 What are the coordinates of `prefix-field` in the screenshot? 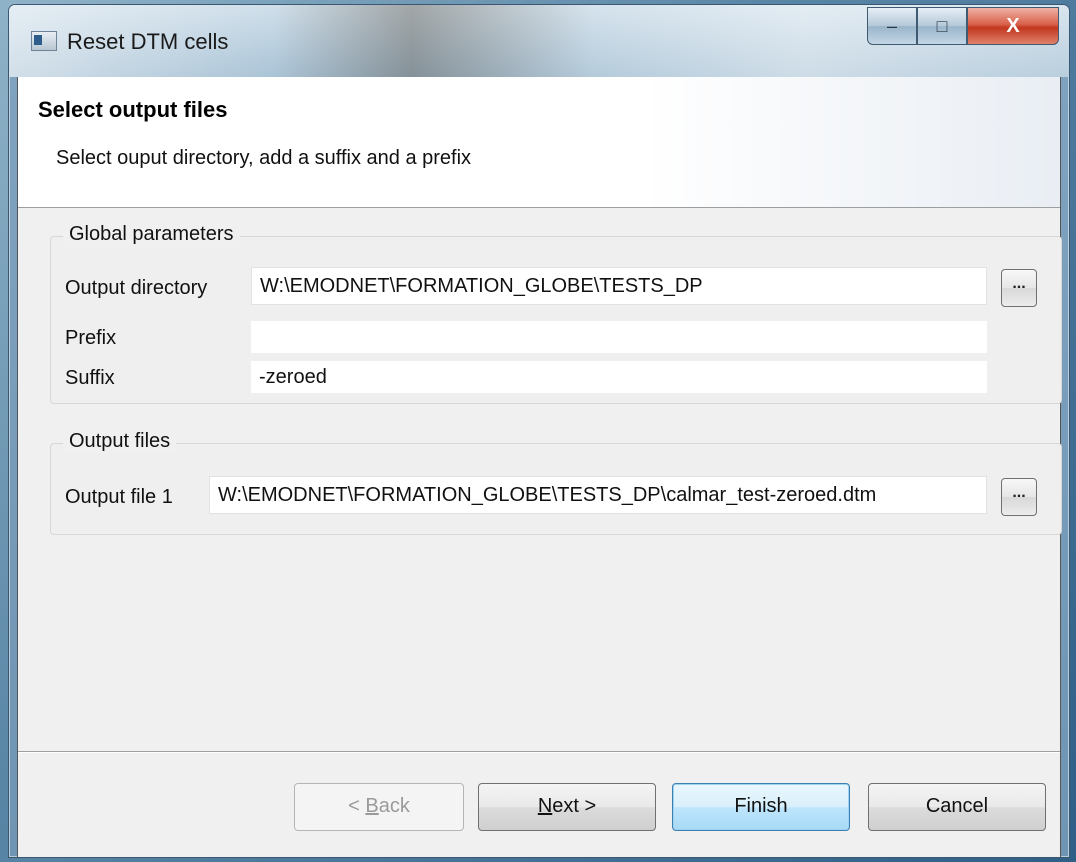 It's located at (619, 337).